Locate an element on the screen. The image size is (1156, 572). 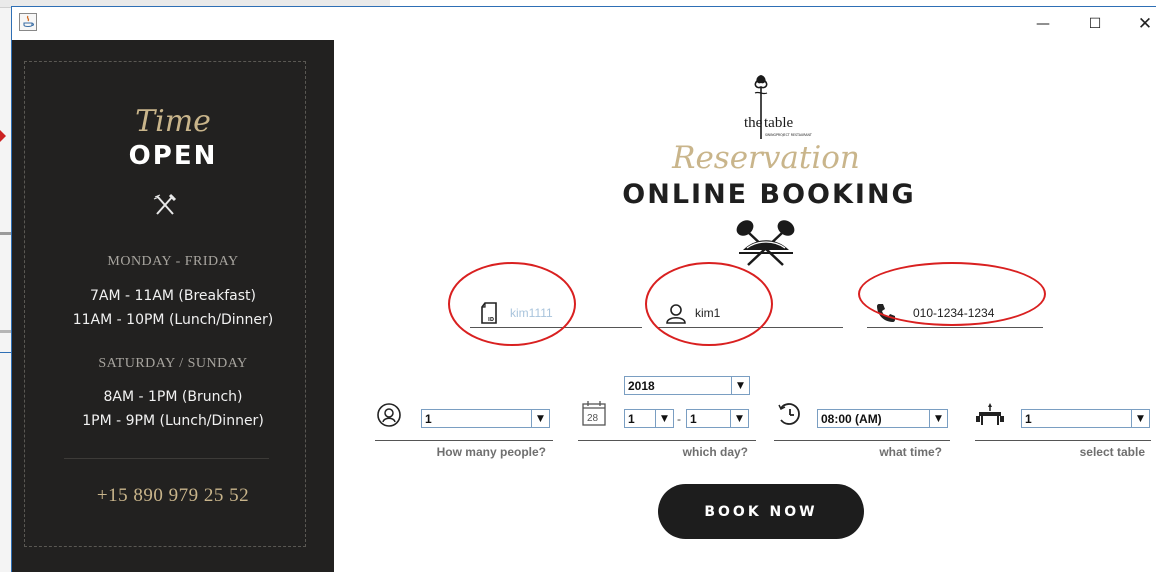
weekday-hours-line: 7AM - 11AM (Breakfast) is located at coordinates (172, 296).